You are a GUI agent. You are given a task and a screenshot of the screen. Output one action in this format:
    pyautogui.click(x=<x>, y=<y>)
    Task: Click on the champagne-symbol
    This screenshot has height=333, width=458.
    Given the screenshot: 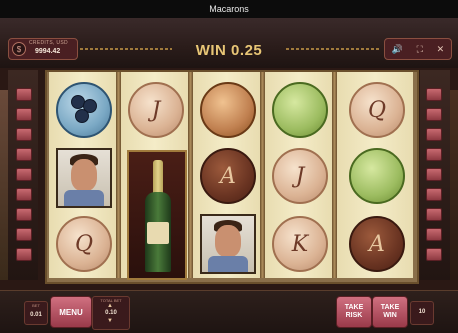 What is the action you would take?
    pyautogui.click(x=157, y=215)
    